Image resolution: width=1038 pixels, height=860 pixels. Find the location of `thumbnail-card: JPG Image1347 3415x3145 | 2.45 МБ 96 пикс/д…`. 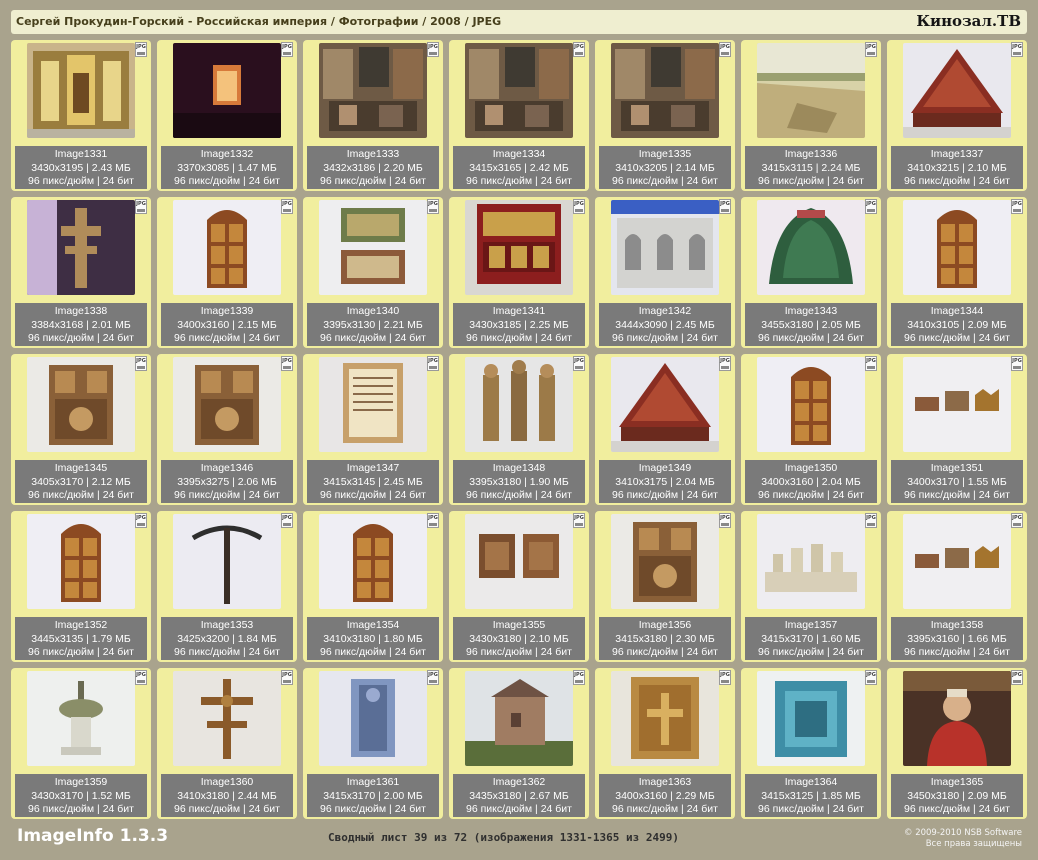

thumbnail-card: JPG Image1347 3415x3145 | 2.45 МБ 96 пикс/д… is located at coordinates (373, 429).